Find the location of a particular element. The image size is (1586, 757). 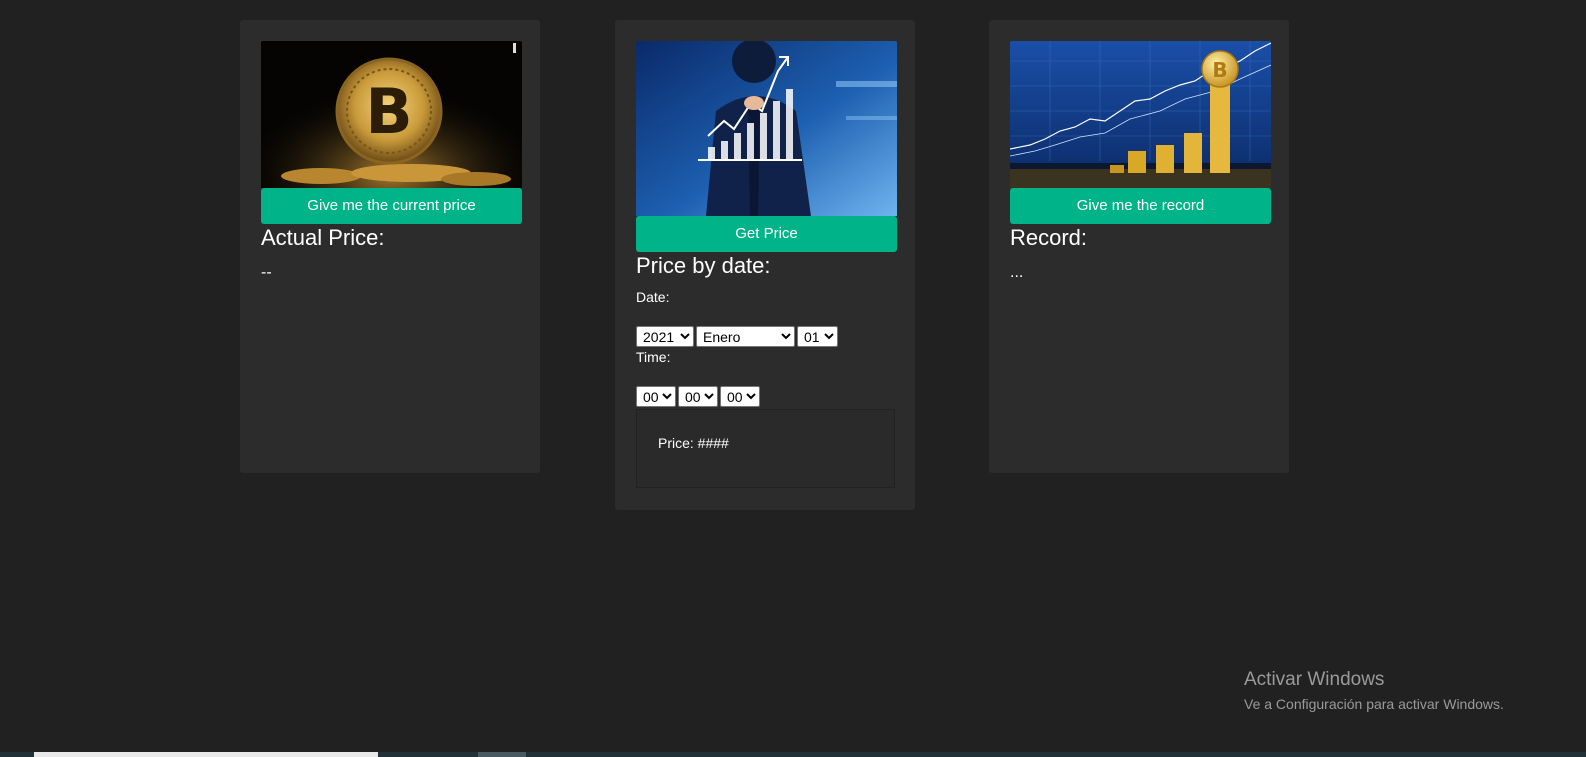

actual-price-heading: Actual Price: is located at coordinates (323, 237).